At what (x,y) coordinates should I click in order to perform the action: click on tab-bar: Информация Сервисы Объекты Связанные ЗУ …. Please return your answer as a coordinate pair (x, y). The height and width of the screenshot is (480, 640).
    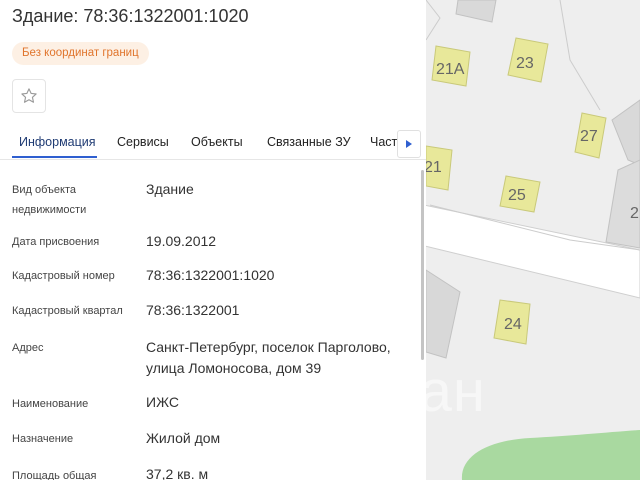
    Looking at the image, I should click on (213, 143).